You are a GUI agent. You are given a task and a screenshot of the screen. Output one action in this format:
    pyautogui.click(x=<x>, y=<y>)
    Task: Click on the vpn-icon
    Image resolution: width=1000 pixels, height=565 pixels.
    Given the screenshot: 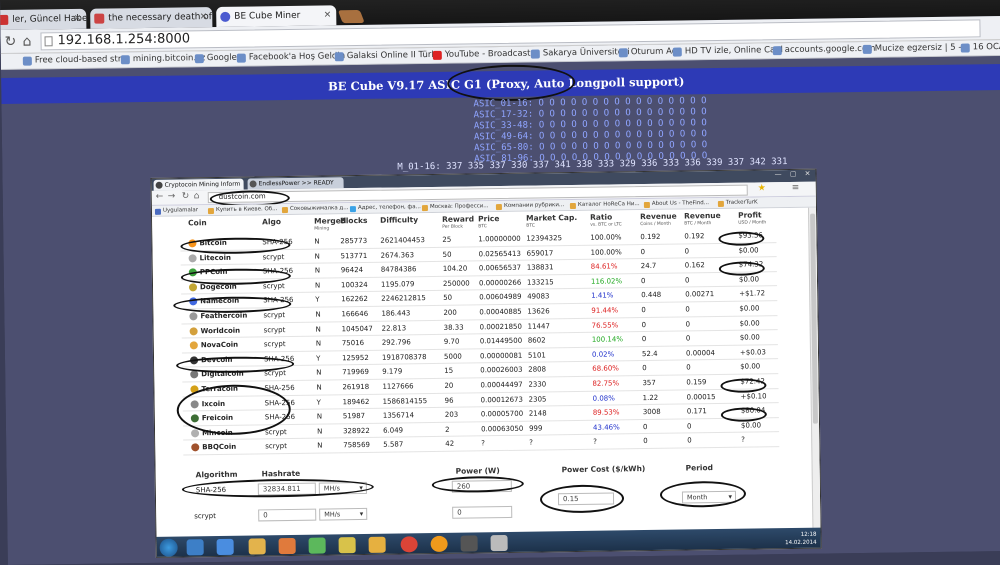 What is the action you would take?
    pyautogui.click(x=317, y=545)
    